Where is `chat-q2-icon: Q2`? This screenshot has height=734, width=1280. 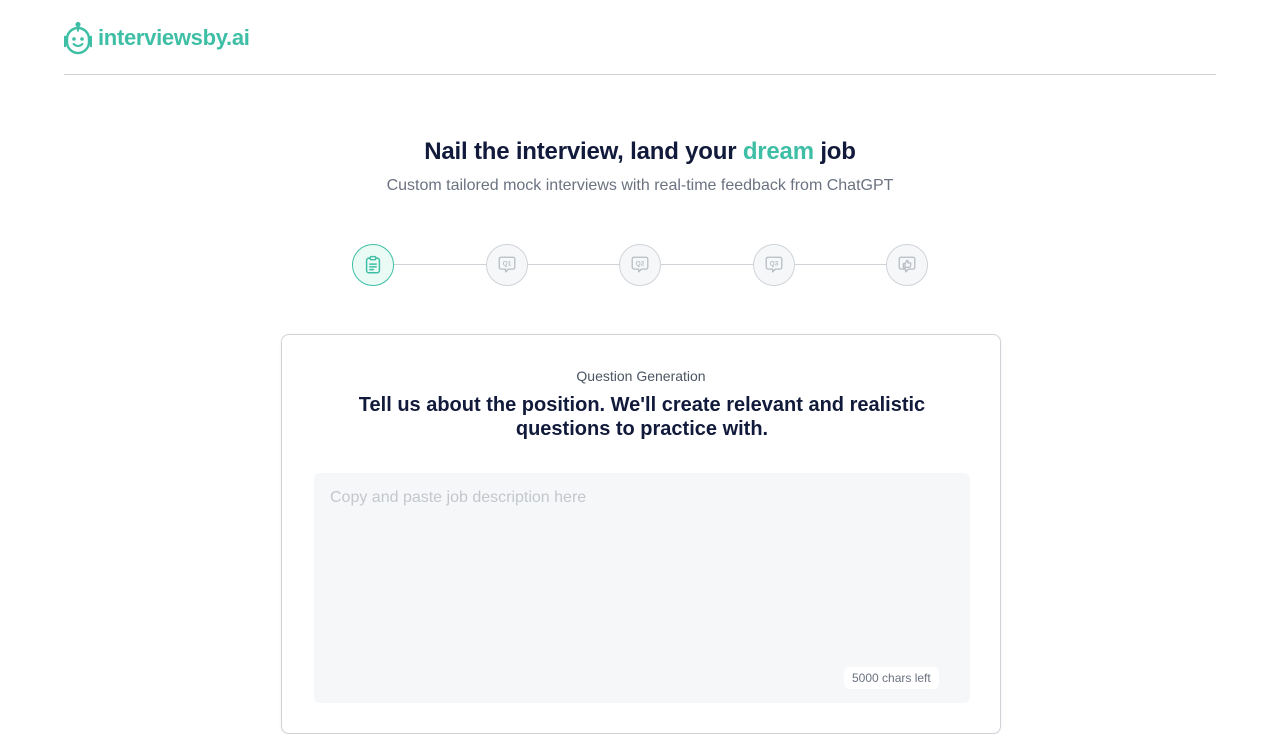 chat-q2-icon: Q2 is located at coordinates (640, 264).